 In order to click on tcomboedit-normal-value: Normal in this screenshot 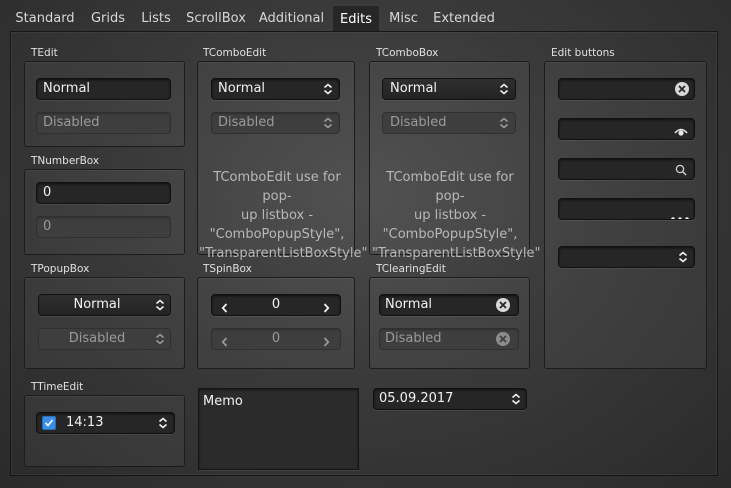, I will do `click(242, 88)`.